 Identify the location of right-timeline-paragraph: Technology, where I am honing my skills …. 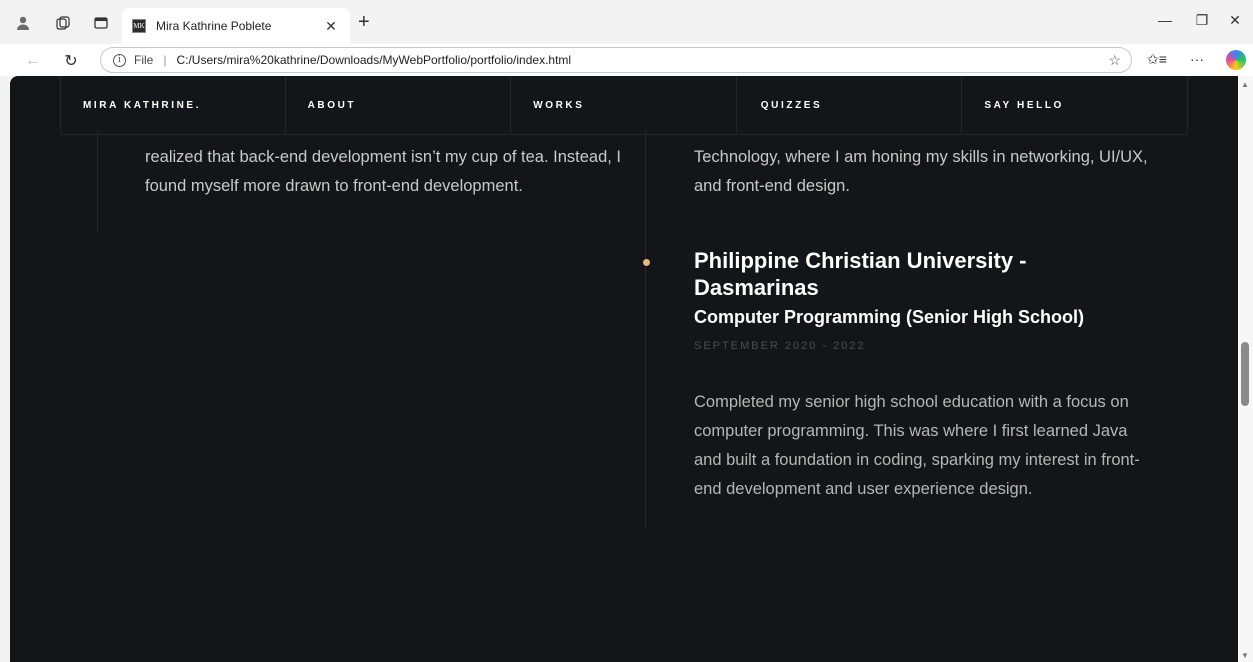
(921, 171).